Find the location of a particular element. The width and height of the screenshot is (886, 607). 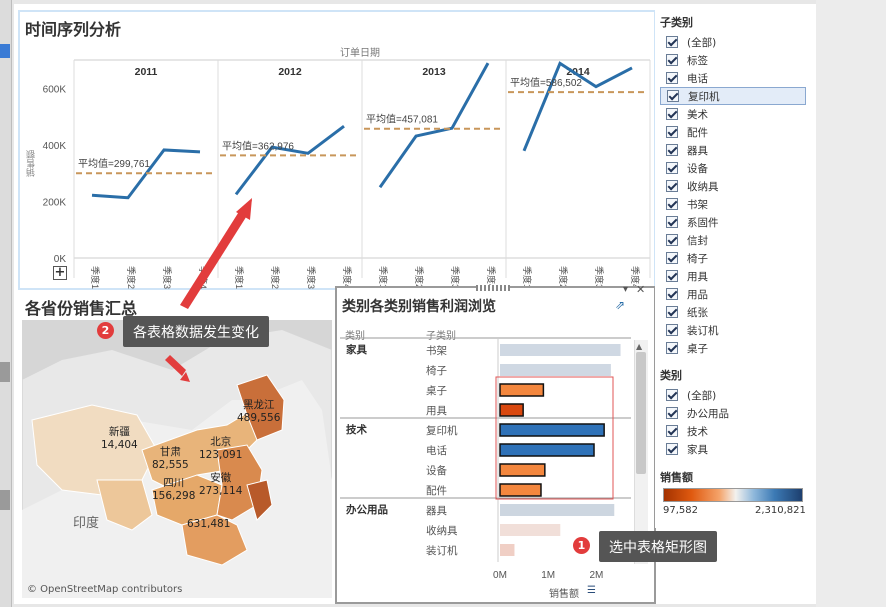

annotation-arrows is located at coordinates (208, 290).